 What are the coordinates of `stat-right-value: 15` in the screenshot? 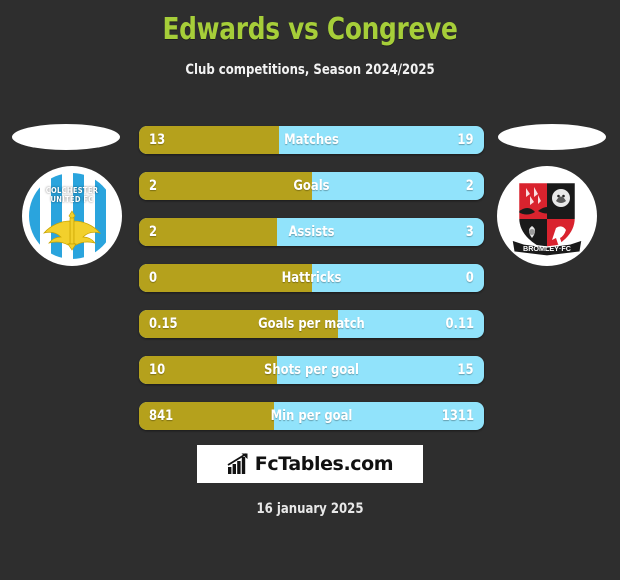 It's located at (465, 370).